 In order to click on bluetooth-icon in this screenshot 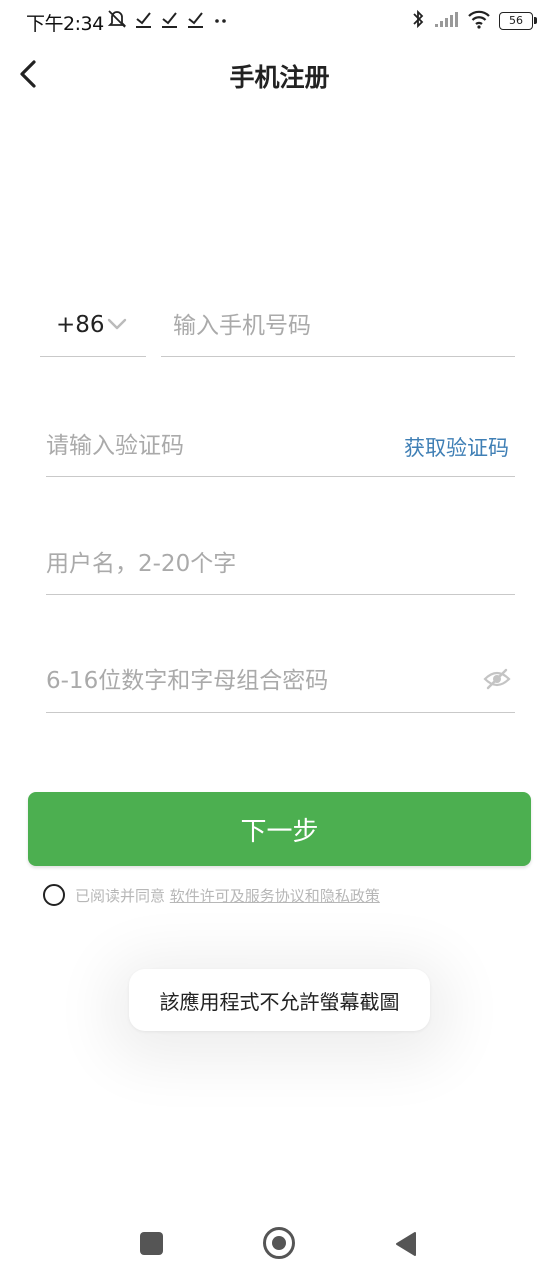, I will do `click(418, 21)`.